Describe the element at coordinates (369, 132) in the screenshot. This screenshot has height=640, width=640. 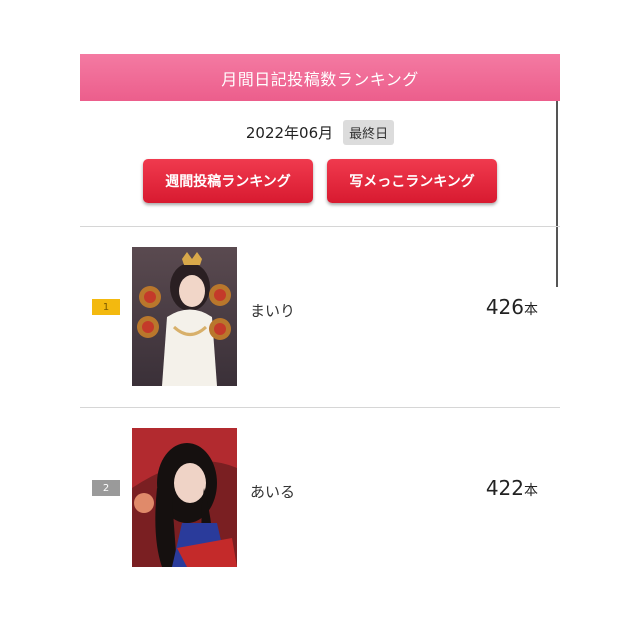
I see `last-day-badge: 最終日` at that location.